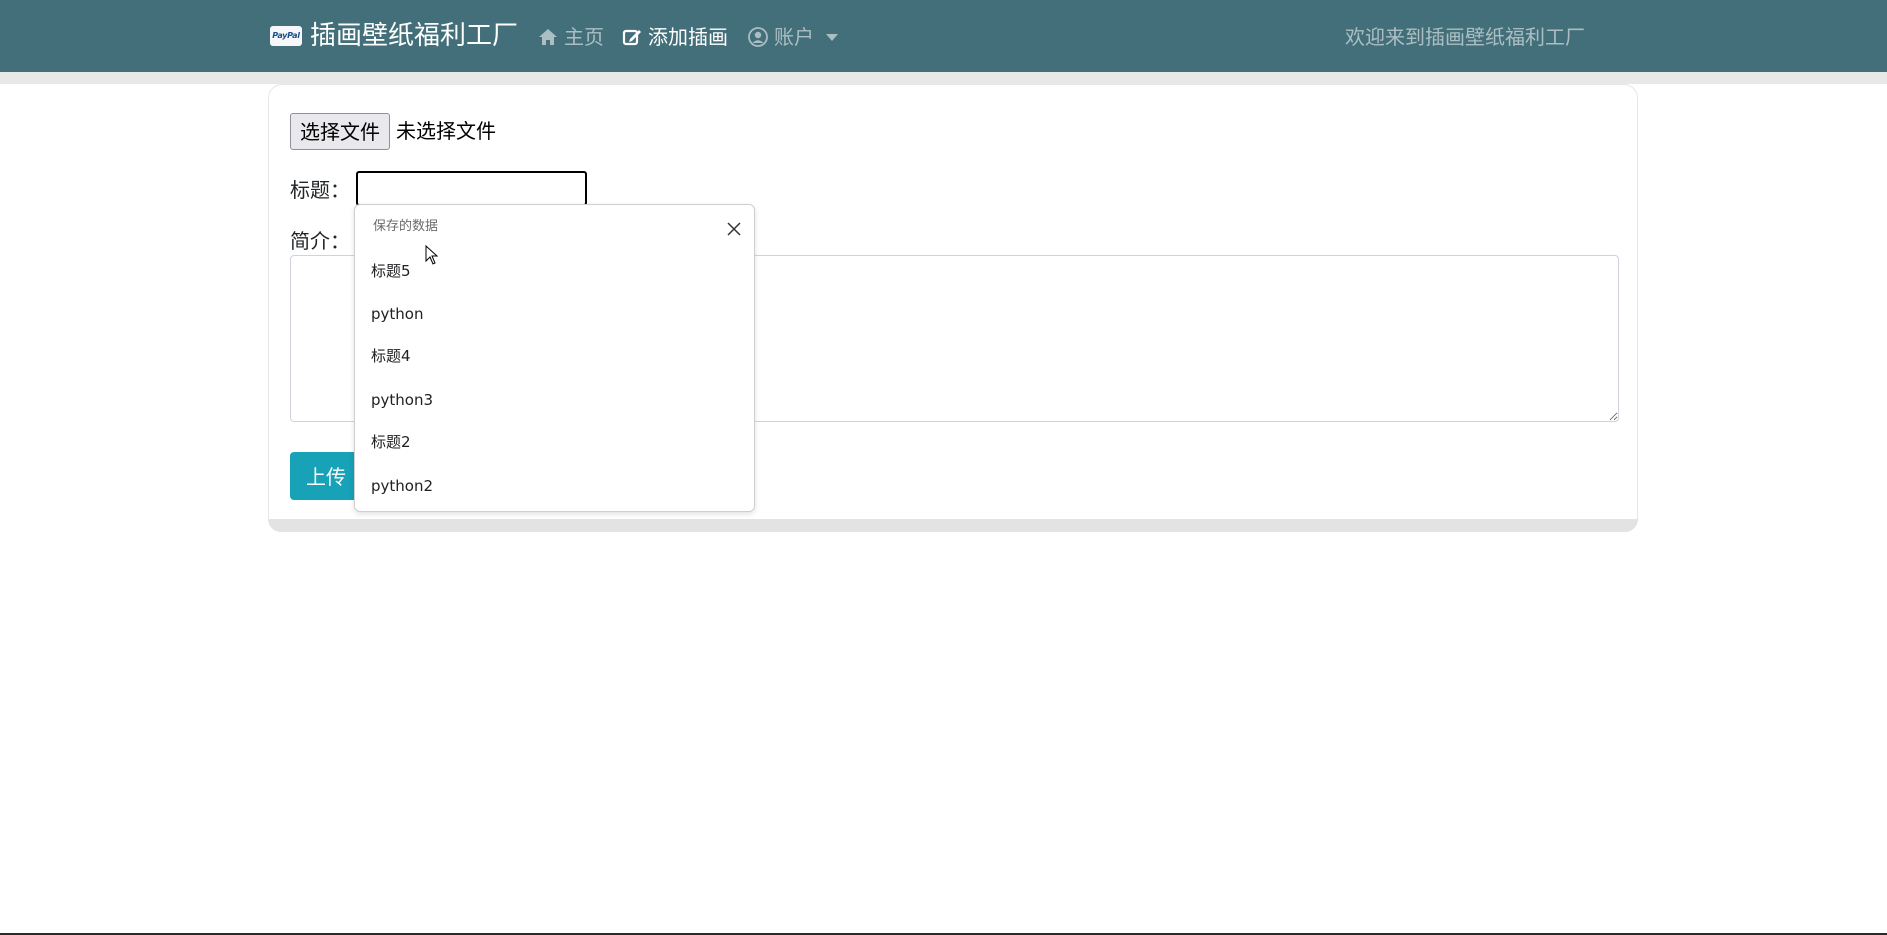  I want to click on close-icon, so click(734, 228).